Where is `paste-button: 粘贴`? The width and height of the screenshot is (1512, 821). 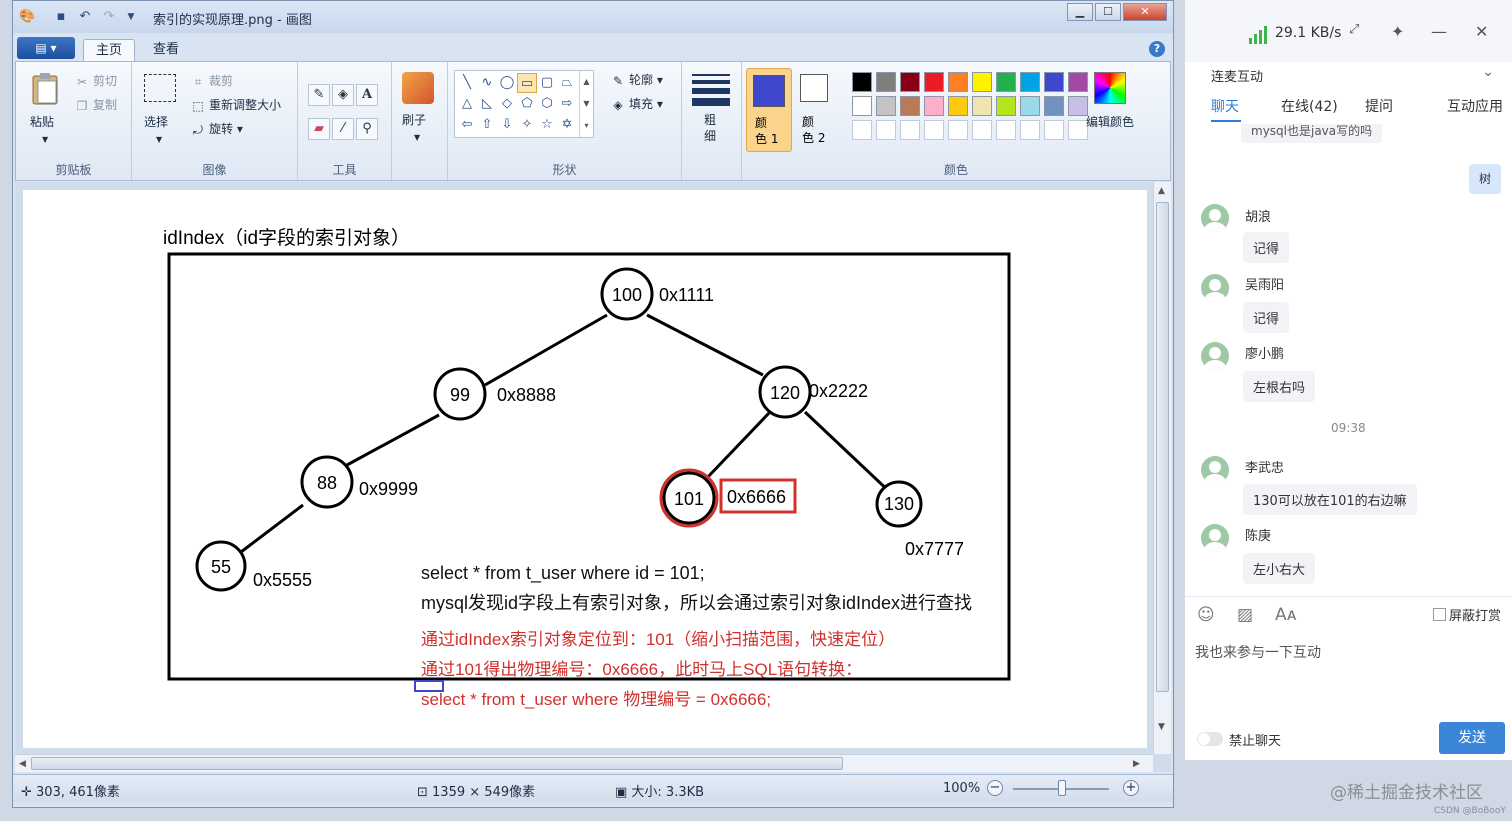
paste-button: 粘贴 is located at coordinates (42, 122).